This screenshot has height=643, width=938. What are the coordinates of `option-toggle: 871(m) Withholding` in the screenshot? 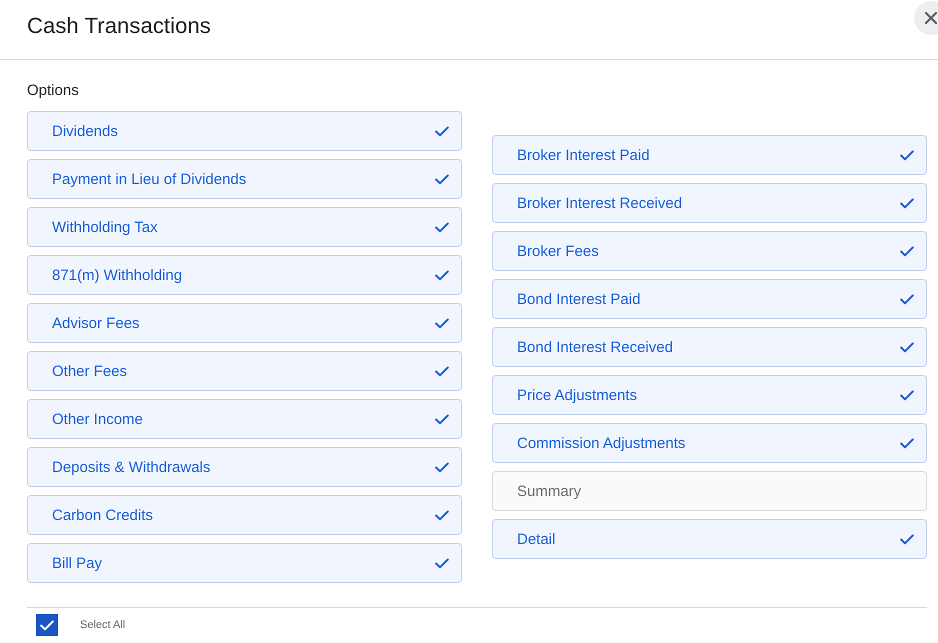 It's located at (244, 275).